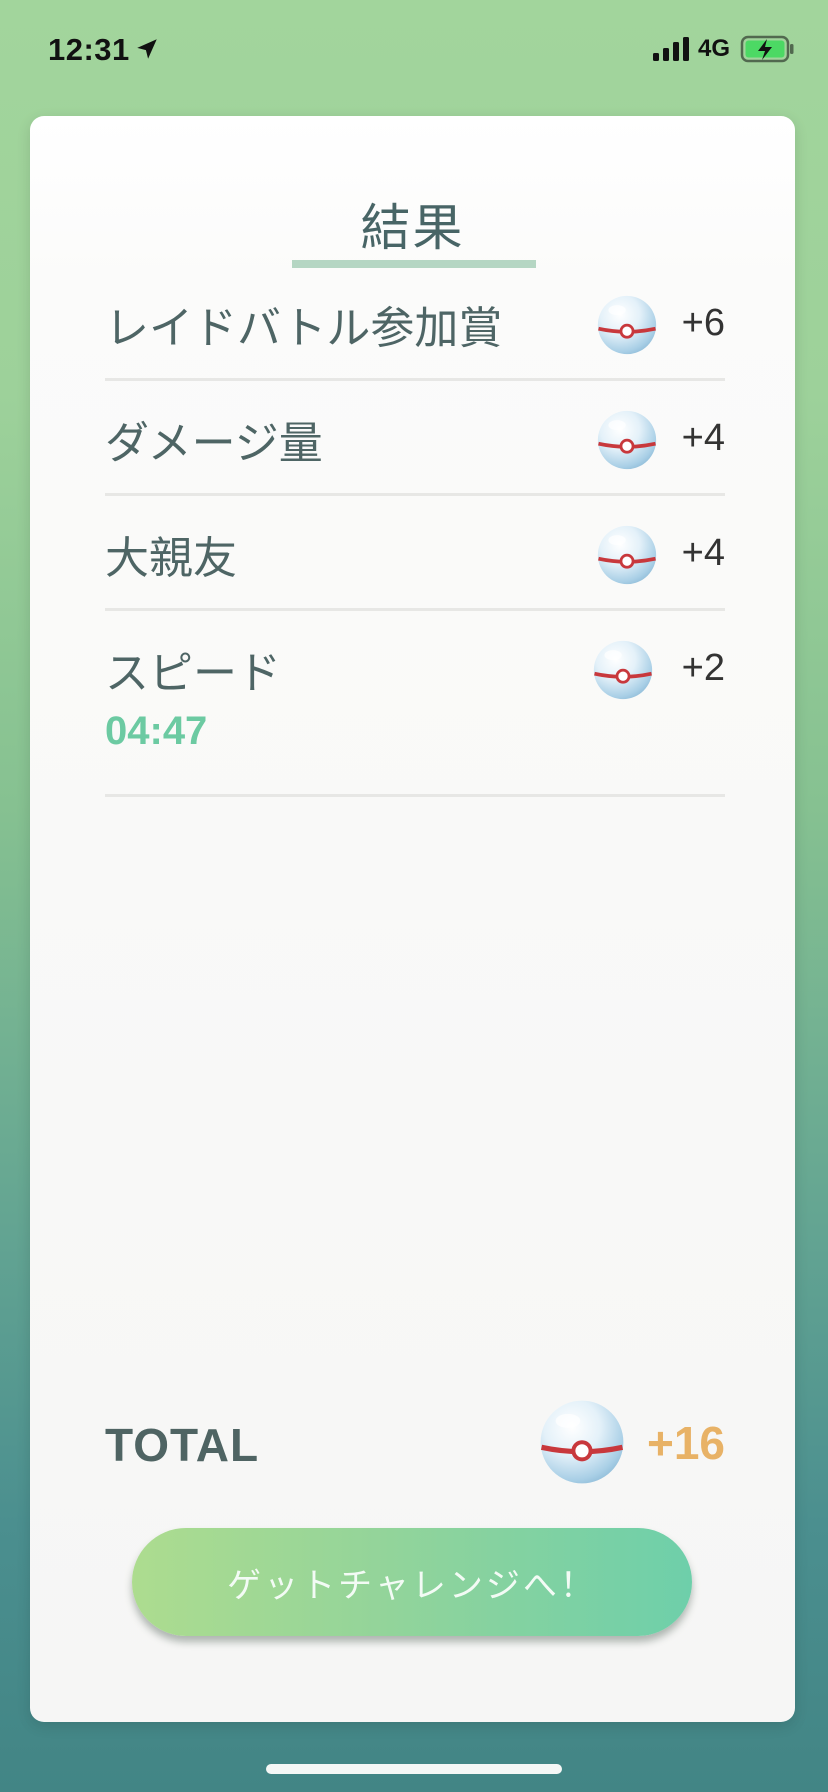 The width and height of the screenshot is (828, 1792). Describe the element at coordinates (714, 48) in the screenshot. I see `network-type: 4G` at that location.